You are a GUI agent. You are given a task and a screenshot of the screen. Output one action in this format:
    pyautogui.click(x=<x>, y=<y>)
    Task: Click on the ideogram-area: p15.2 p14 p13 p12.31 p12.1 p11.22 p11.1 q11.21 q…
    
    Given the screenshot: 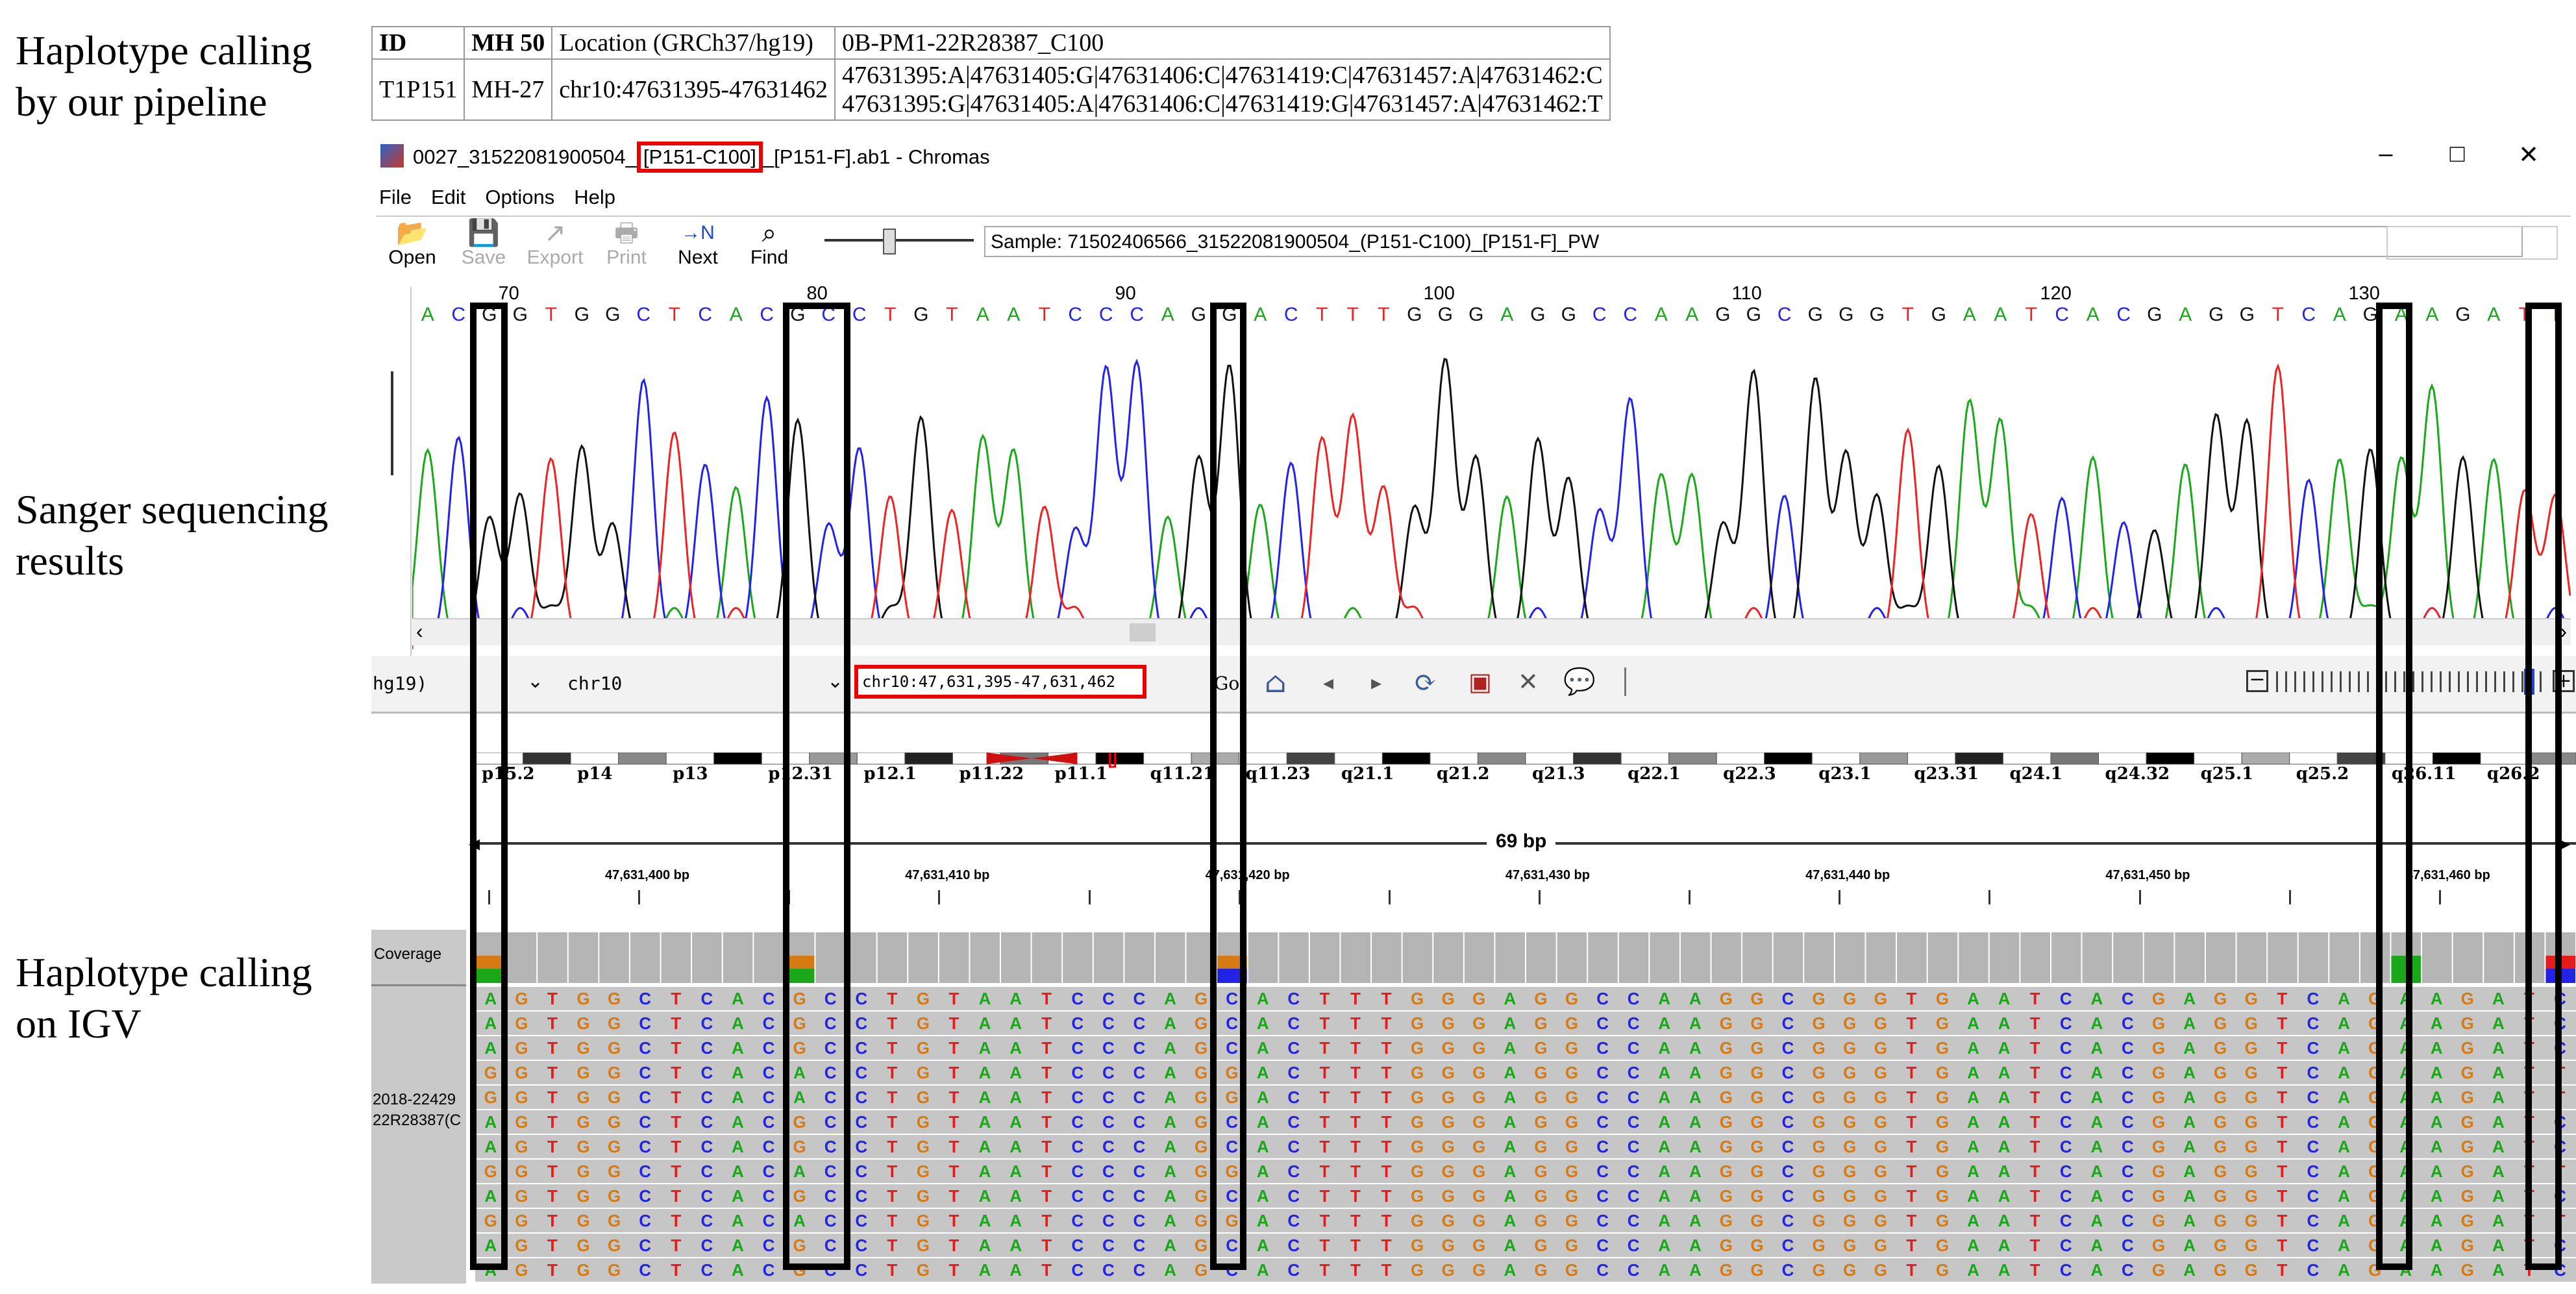 What is the action you would take?
    pyautogui.click(x=1473, y=811)
    